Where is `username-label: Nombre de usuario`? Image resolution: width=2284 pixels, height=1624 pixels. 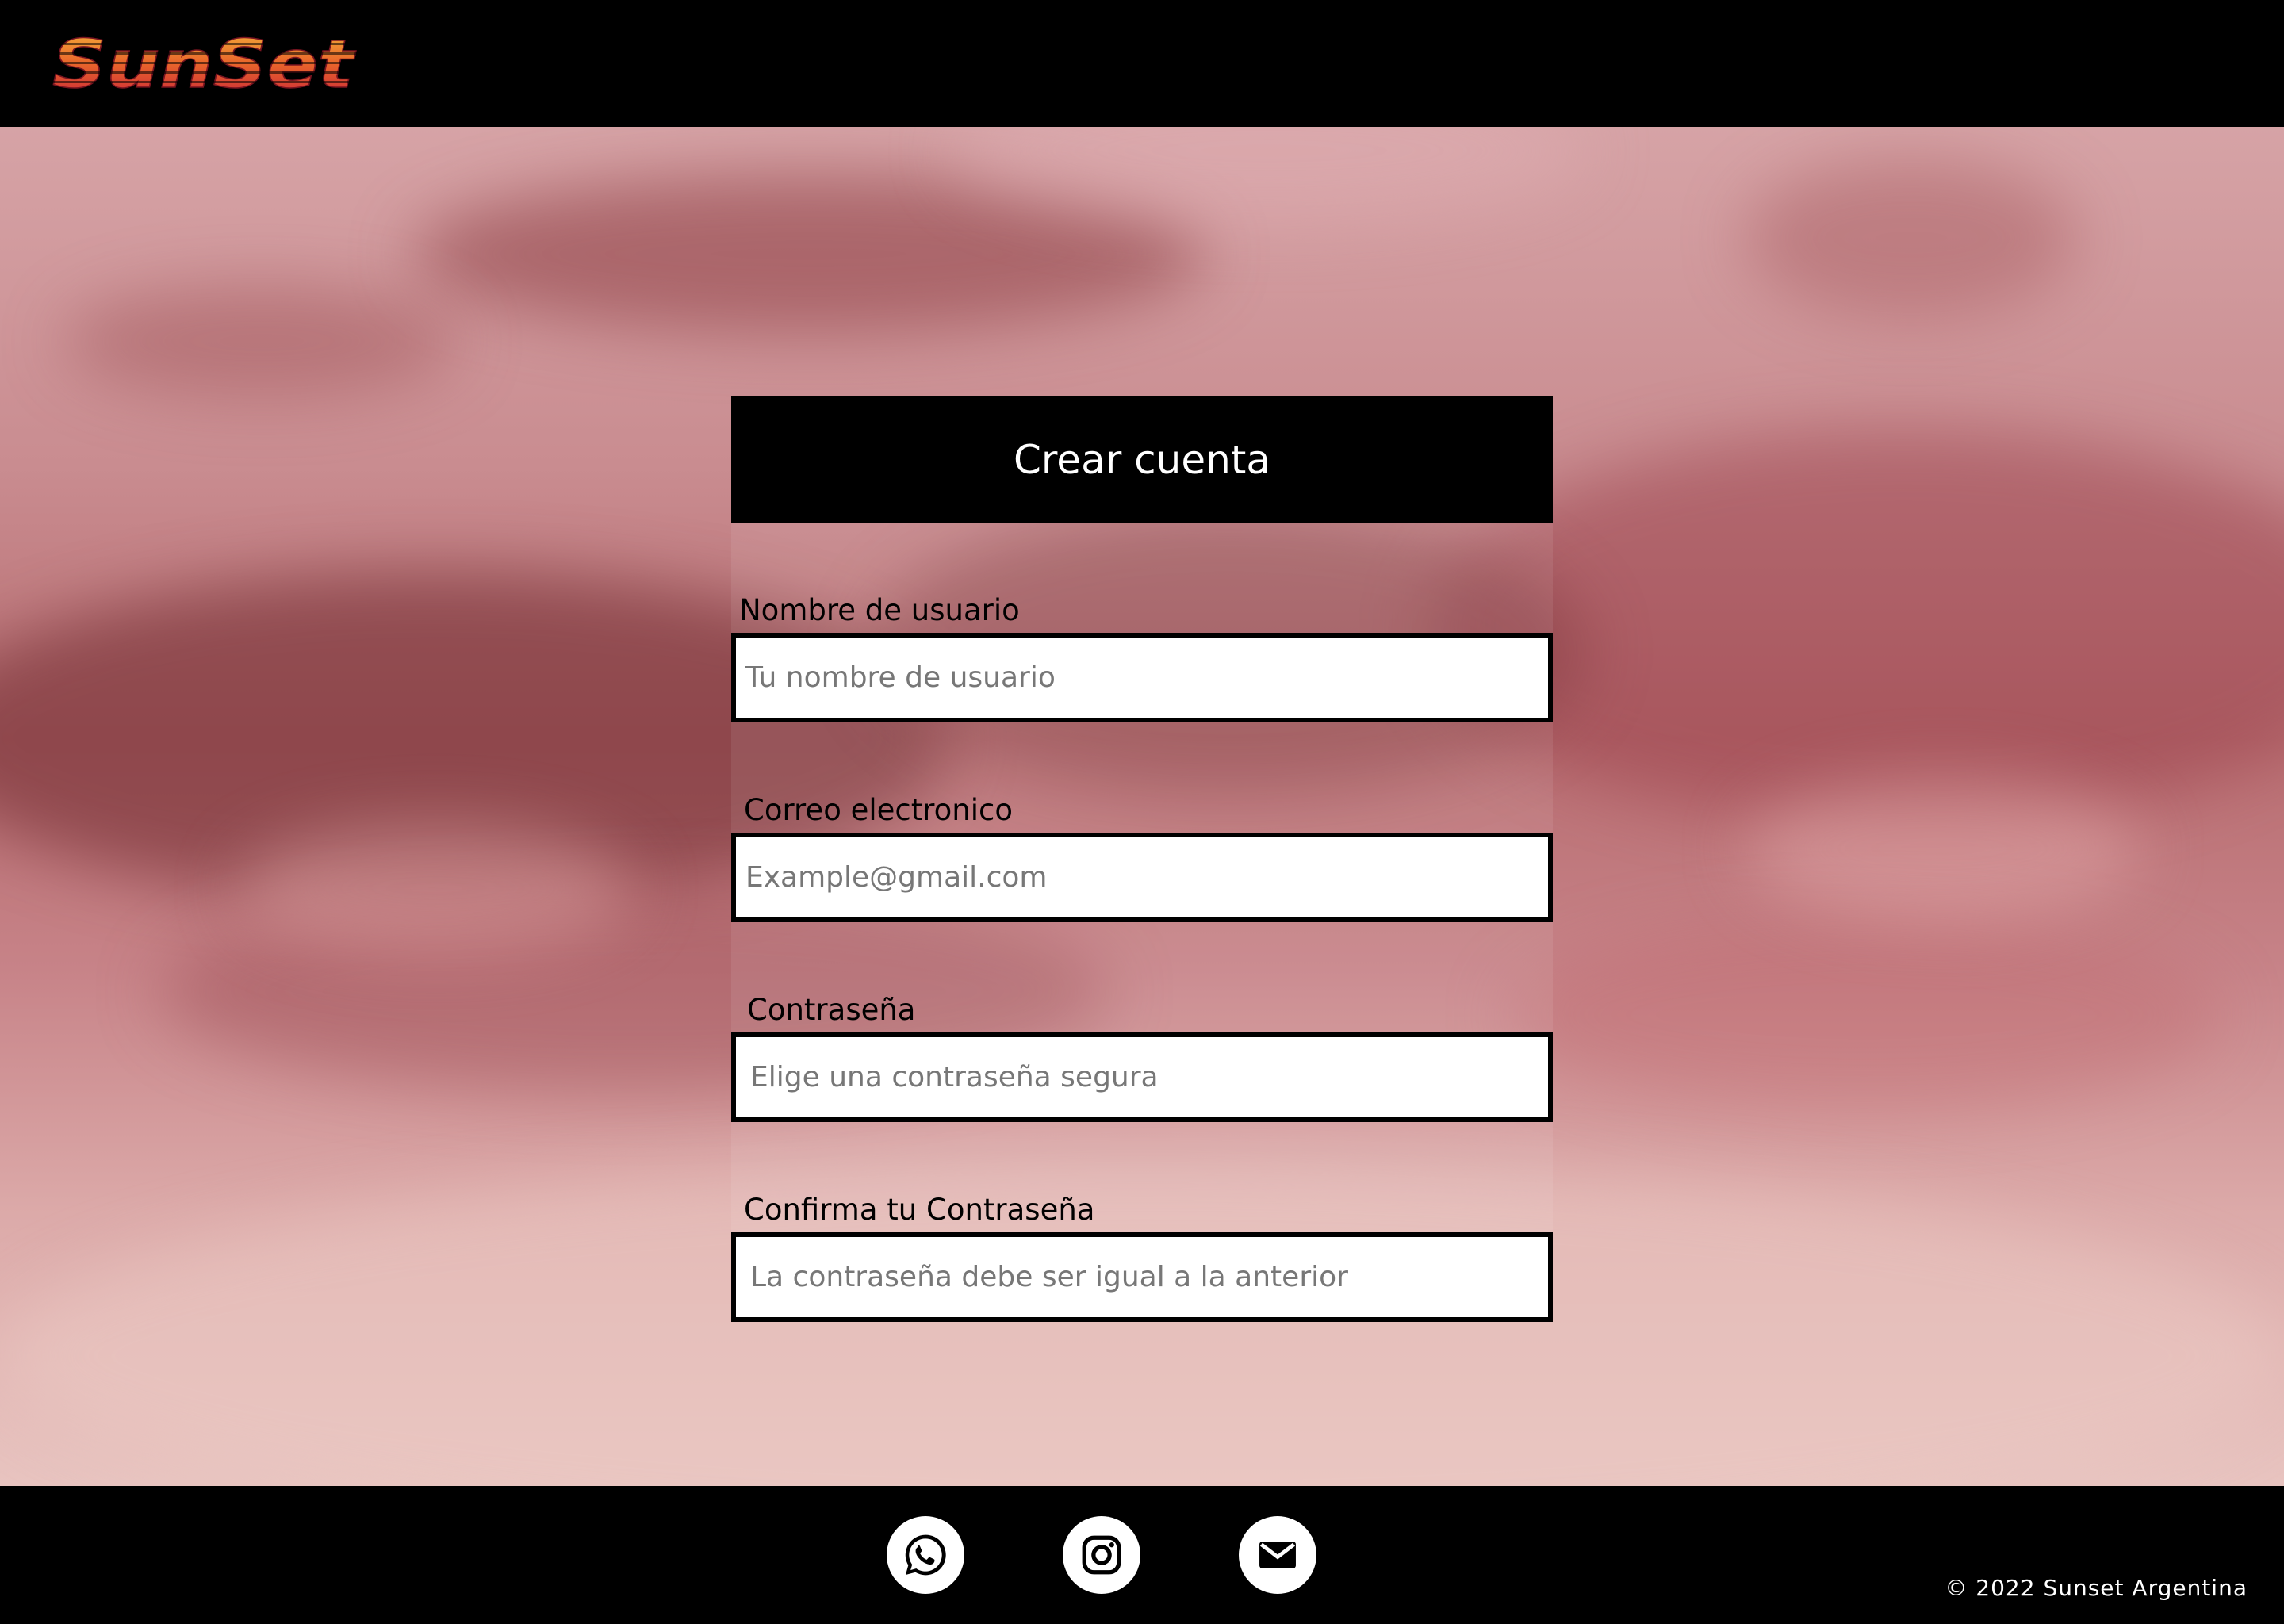 username-label: Nombre de usuario is located at coordinates (879, 610).